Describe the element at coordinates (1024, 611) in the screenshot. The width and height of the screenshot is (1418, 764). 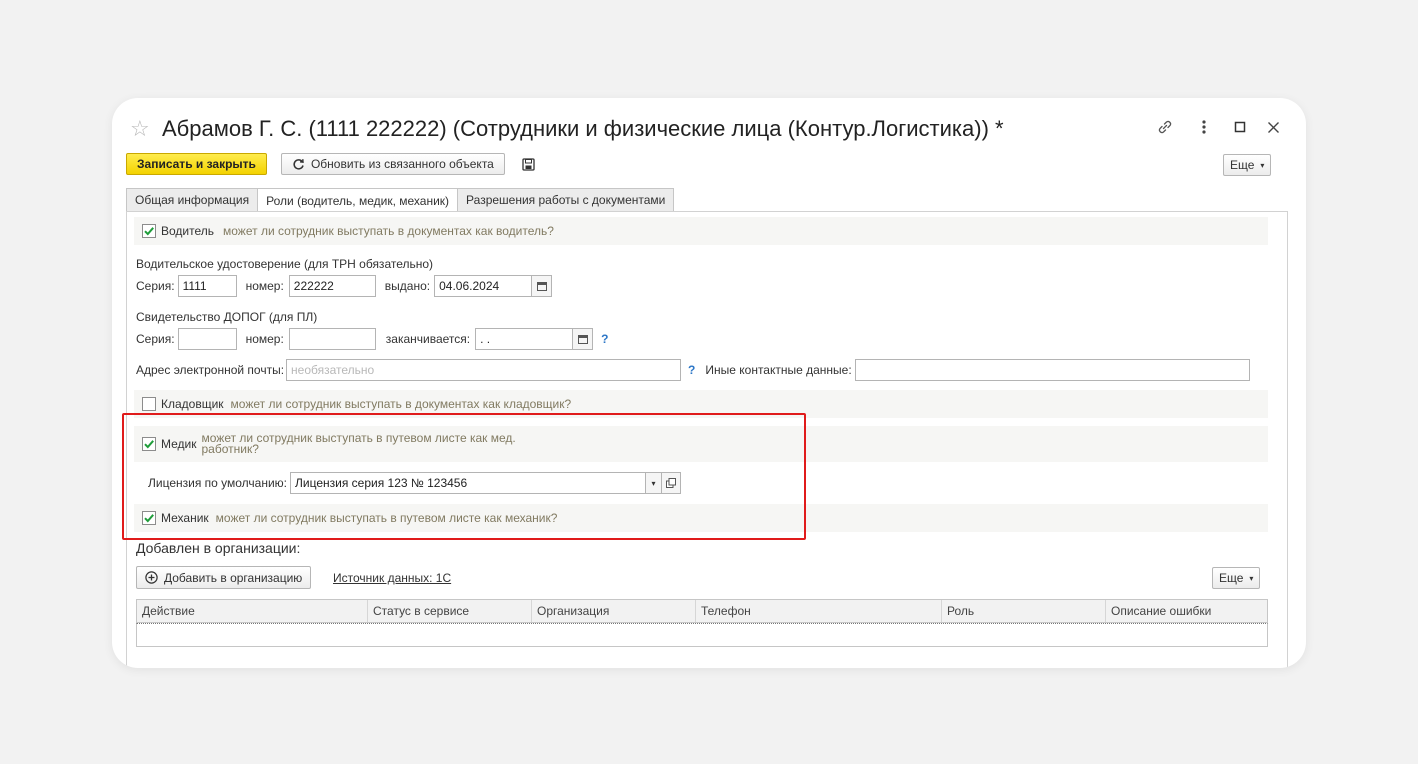
I see `column-header-role: Роль` at that location.